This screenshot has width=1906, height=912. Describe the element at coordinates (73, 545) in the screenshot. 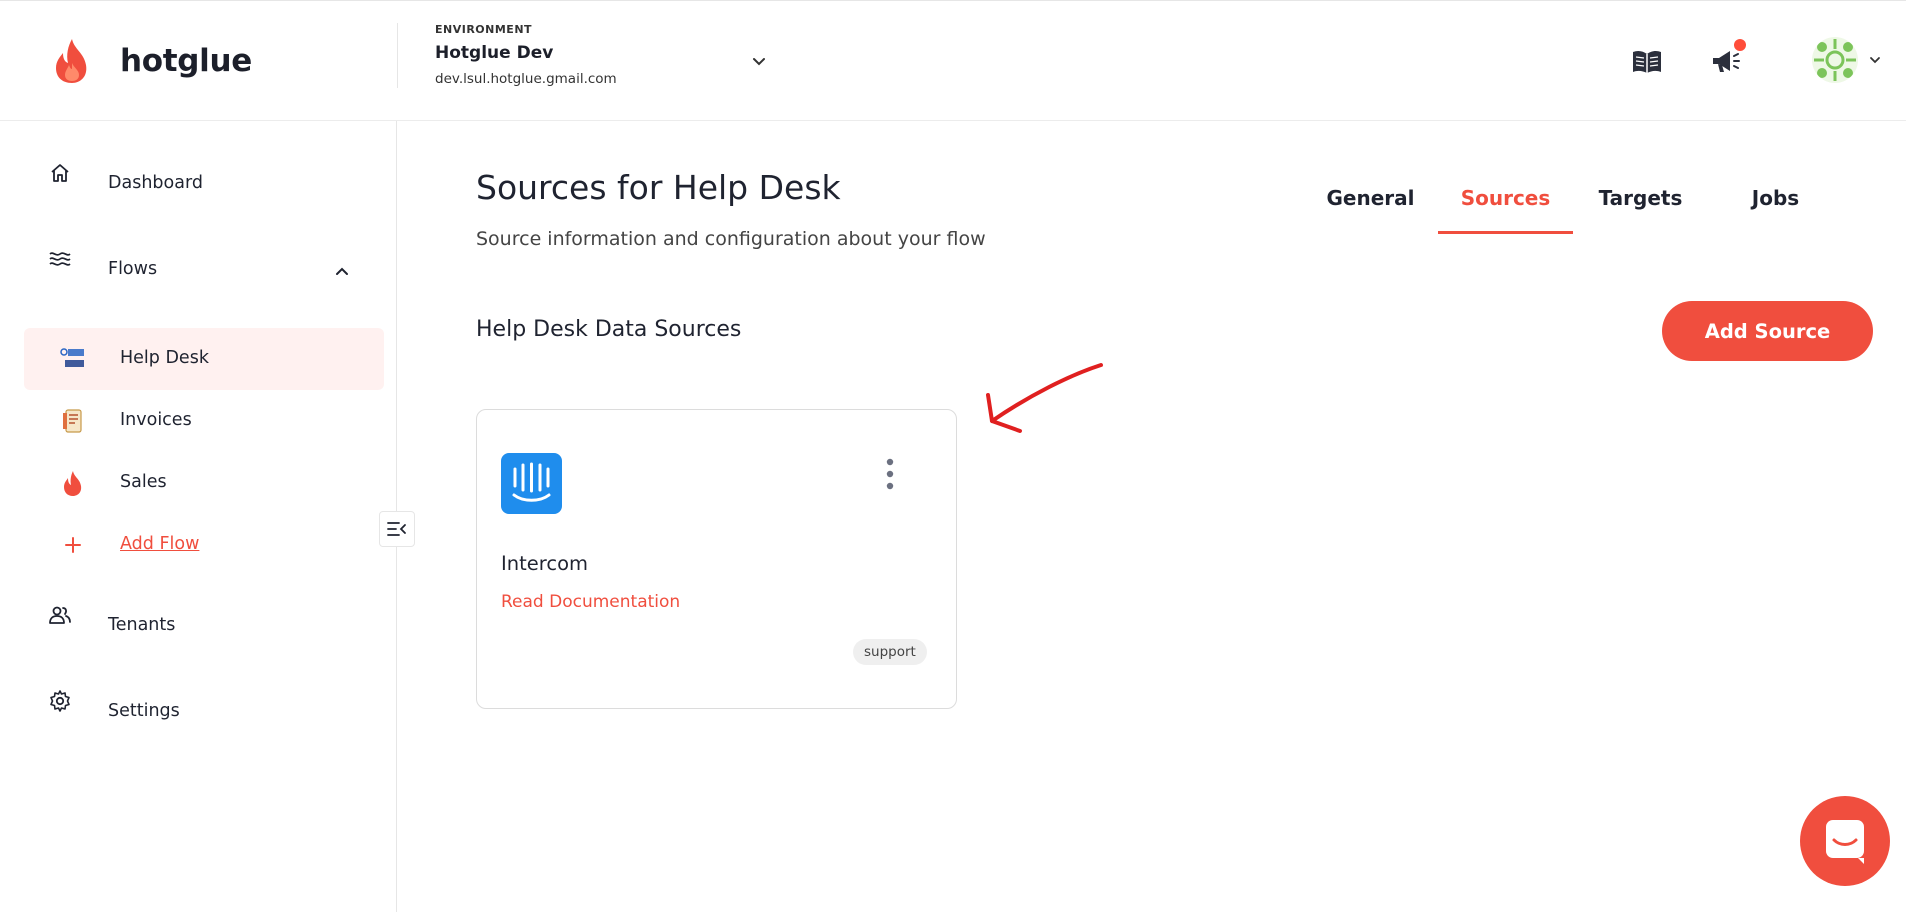

I see `plus-icon` at that location.